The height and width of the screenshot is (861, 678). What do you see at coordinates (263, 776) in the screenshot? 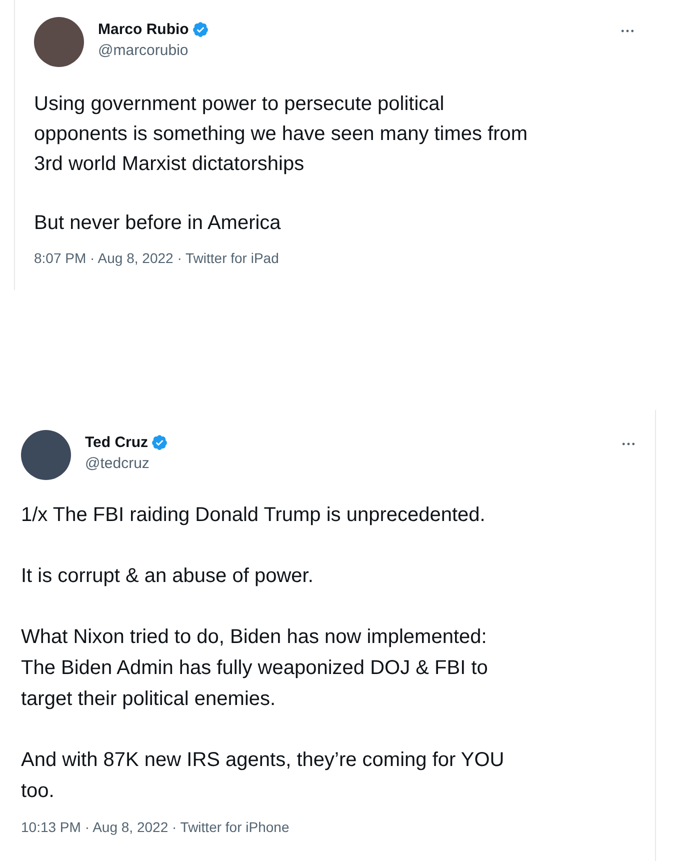
I see `tweet-text: And with 87K new IRS agents, they’re coming for YOU too.` at bounding box center [263, 776].